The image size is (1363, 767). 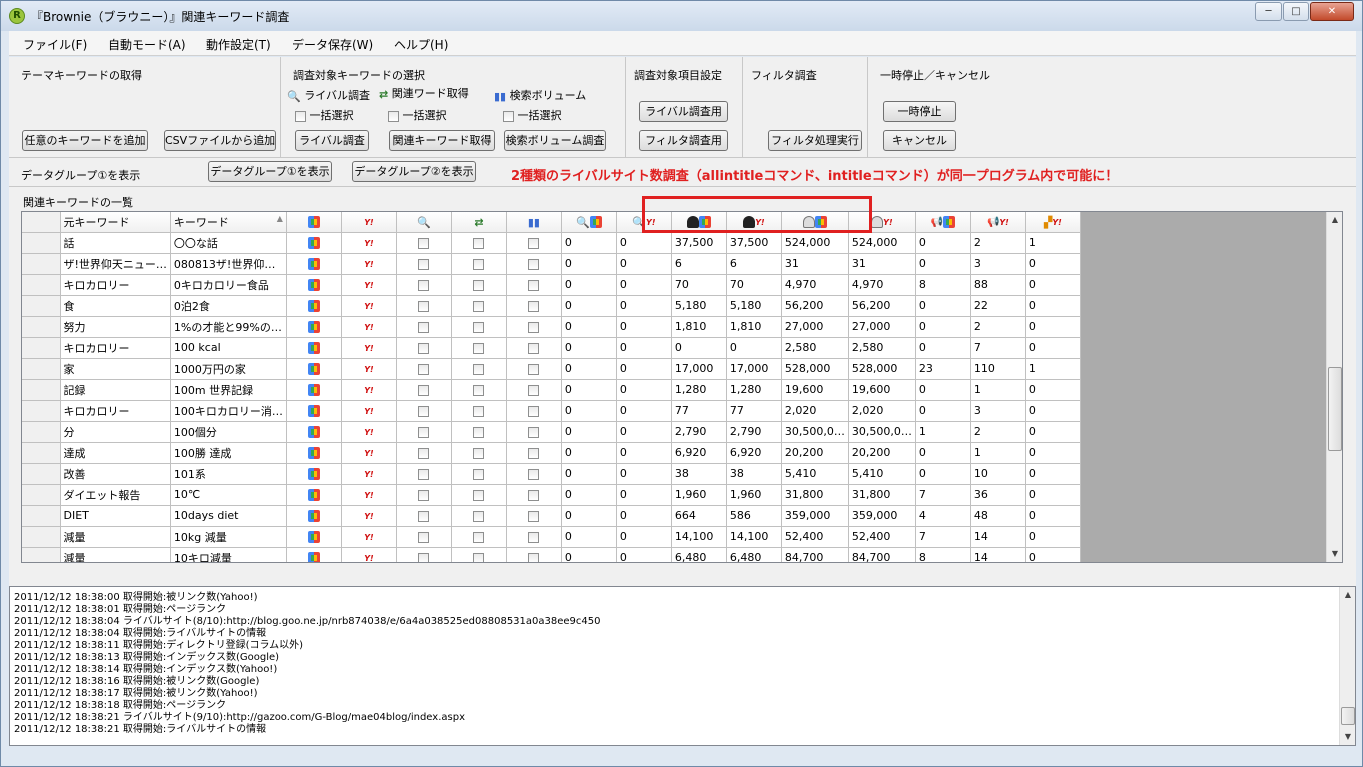 I want to click on menu-file: ファイル(F), so click(x=55, y=44).